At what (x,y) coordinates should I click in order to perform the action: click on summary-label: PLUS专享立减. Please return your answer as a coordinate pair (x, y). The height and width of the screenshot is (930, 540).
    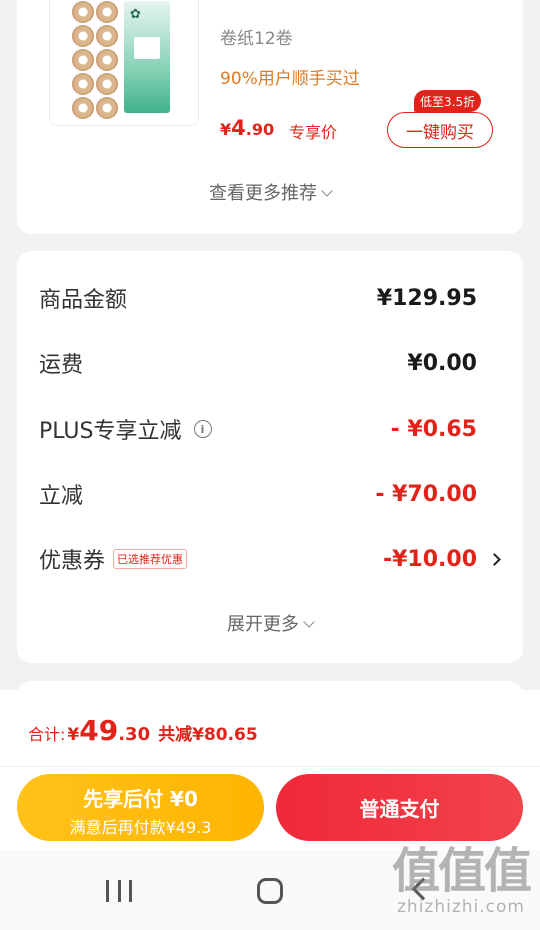
    Looking at the image, I should click on (110, 431).